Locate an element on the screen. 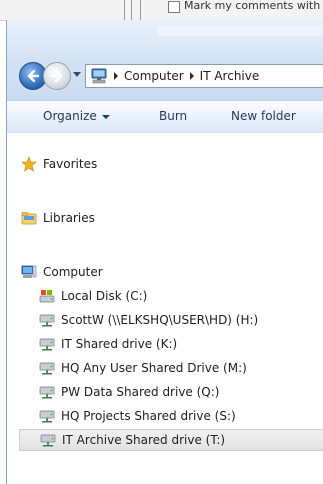  nav-computer: Computer is located at coordinates (62, 272).